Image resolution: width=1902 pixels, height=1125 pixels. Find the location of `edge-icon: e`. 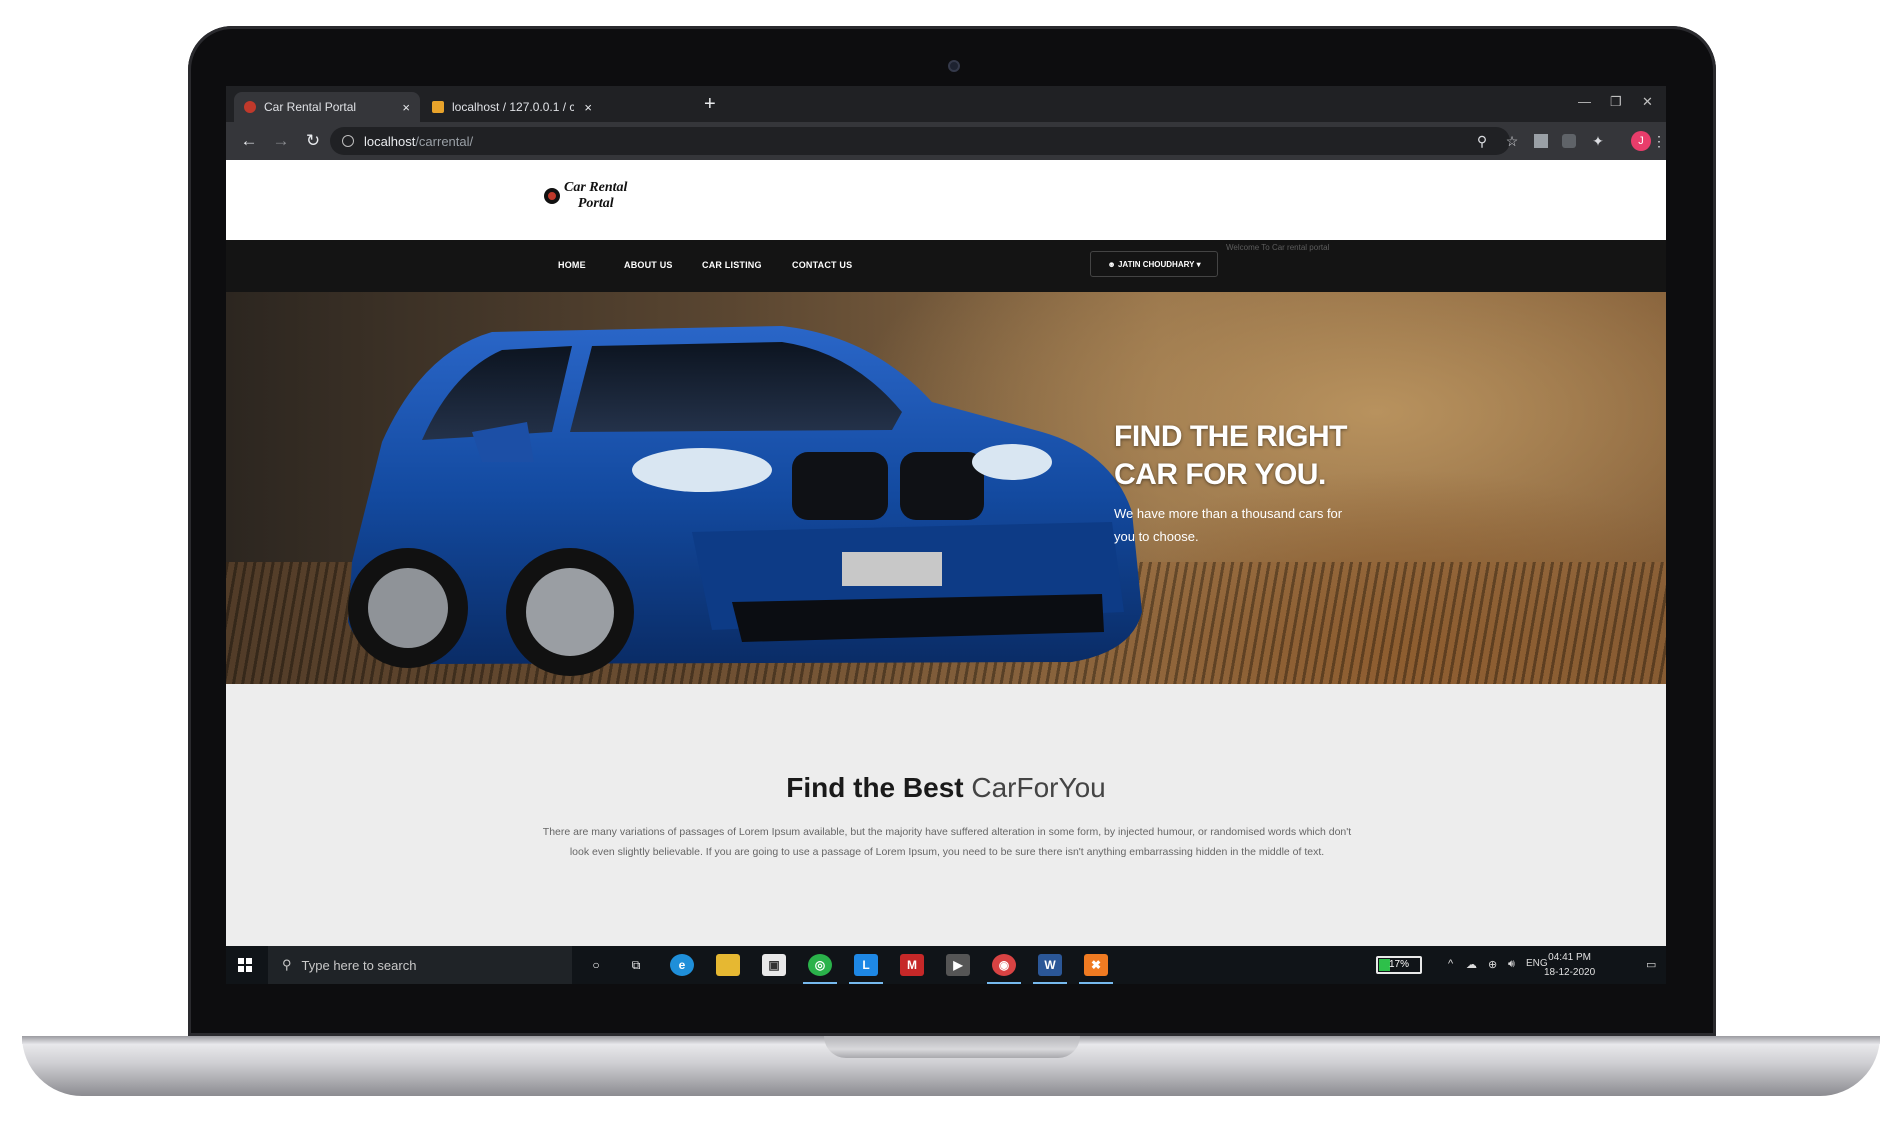

edge-icon: e is located at coordinates (682, 965).